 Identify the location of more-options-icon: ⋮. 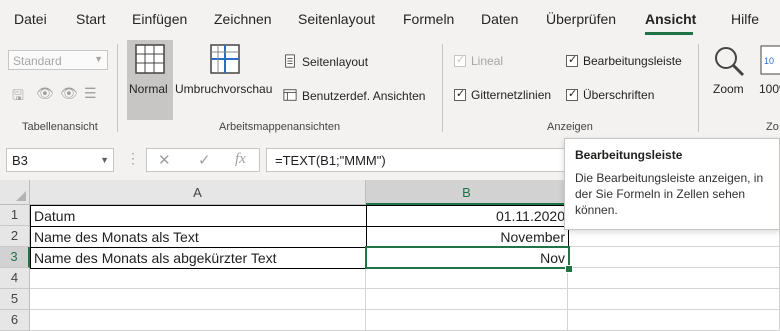
(133, 158).